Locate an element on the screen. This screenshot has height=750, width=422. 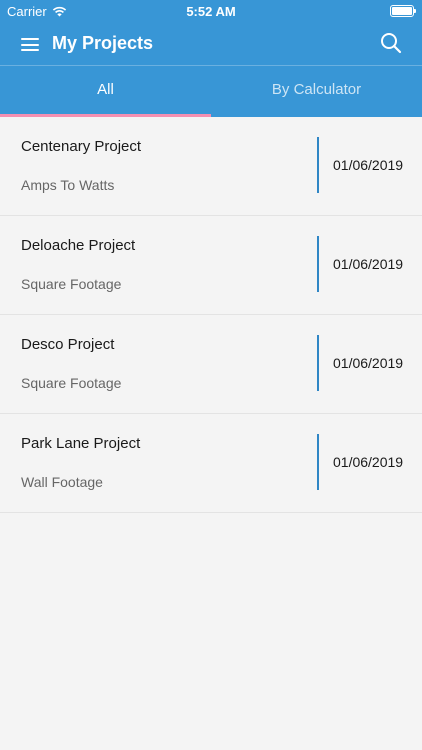
project-calculator: Wall Footage is located at coordinates (62, 482).